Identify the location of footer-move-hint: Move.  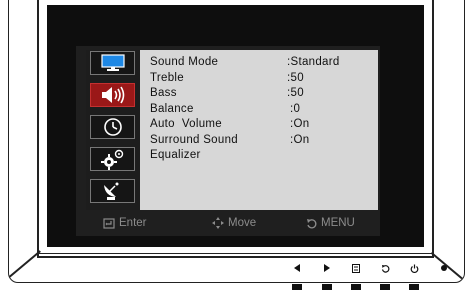
(234, 223).